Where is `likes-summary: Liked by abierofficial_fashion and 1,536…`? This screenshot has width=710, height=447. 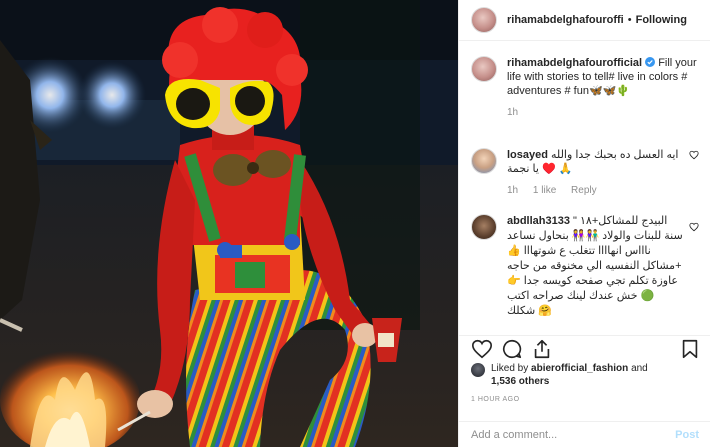
likes-summary: Liked by abierofficial_fashion and 1,536… is located at coordinates (584, 375).